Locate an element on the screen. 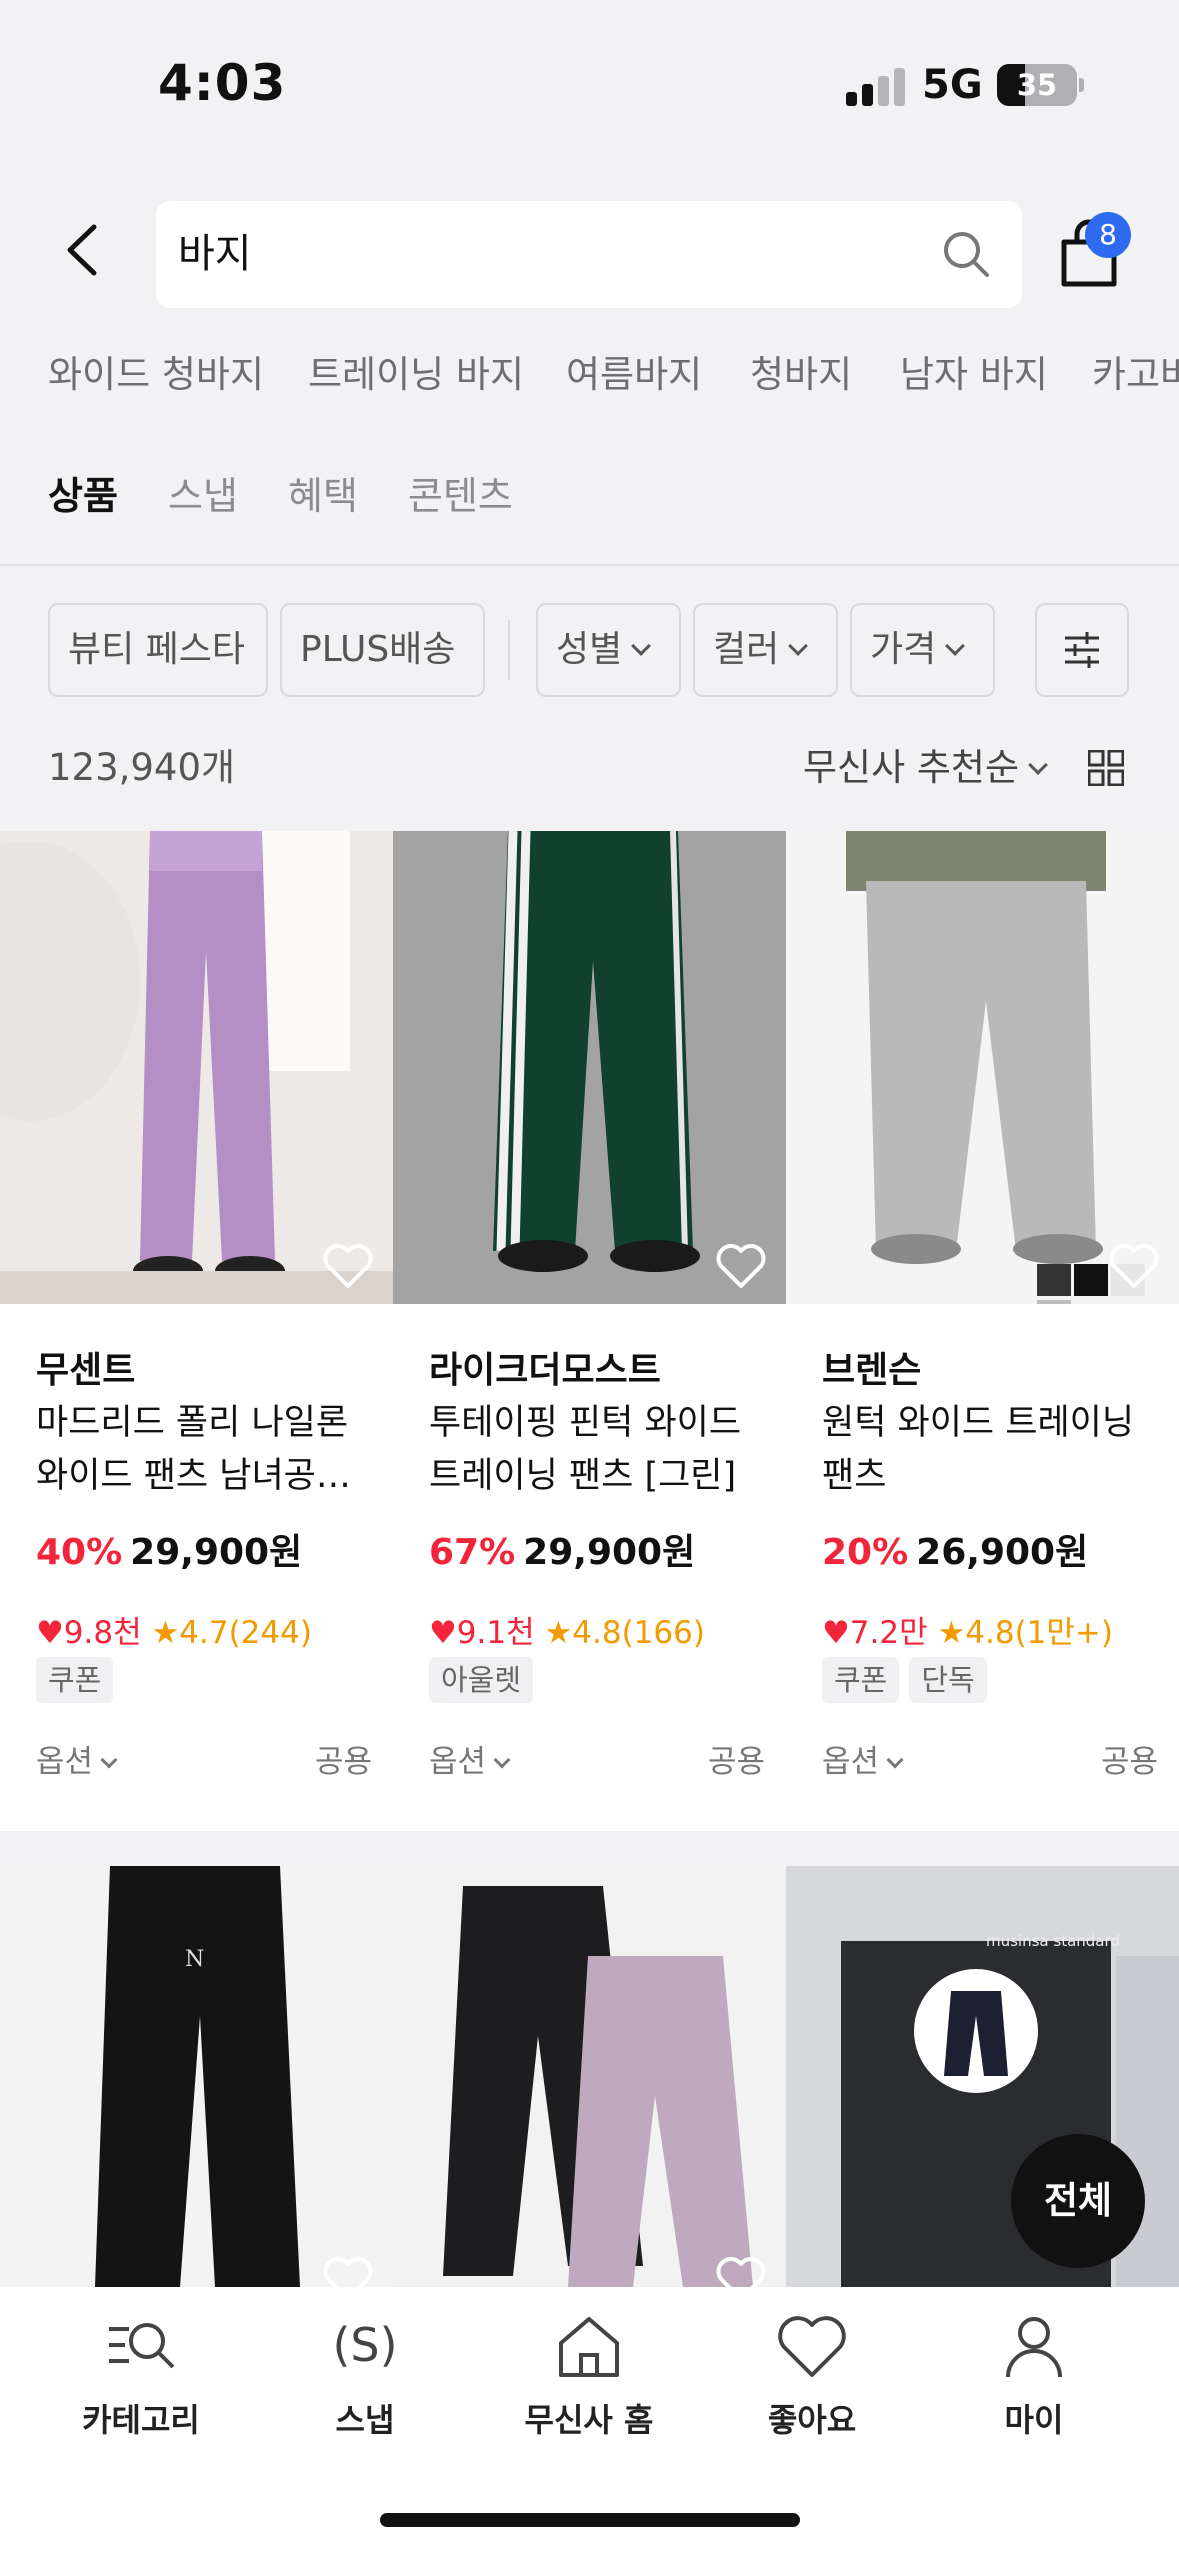 Image resolution: width=1179 pixels, height=2556 pixels. tag-row: 아울렛 is located at coordinates (486, 1680).